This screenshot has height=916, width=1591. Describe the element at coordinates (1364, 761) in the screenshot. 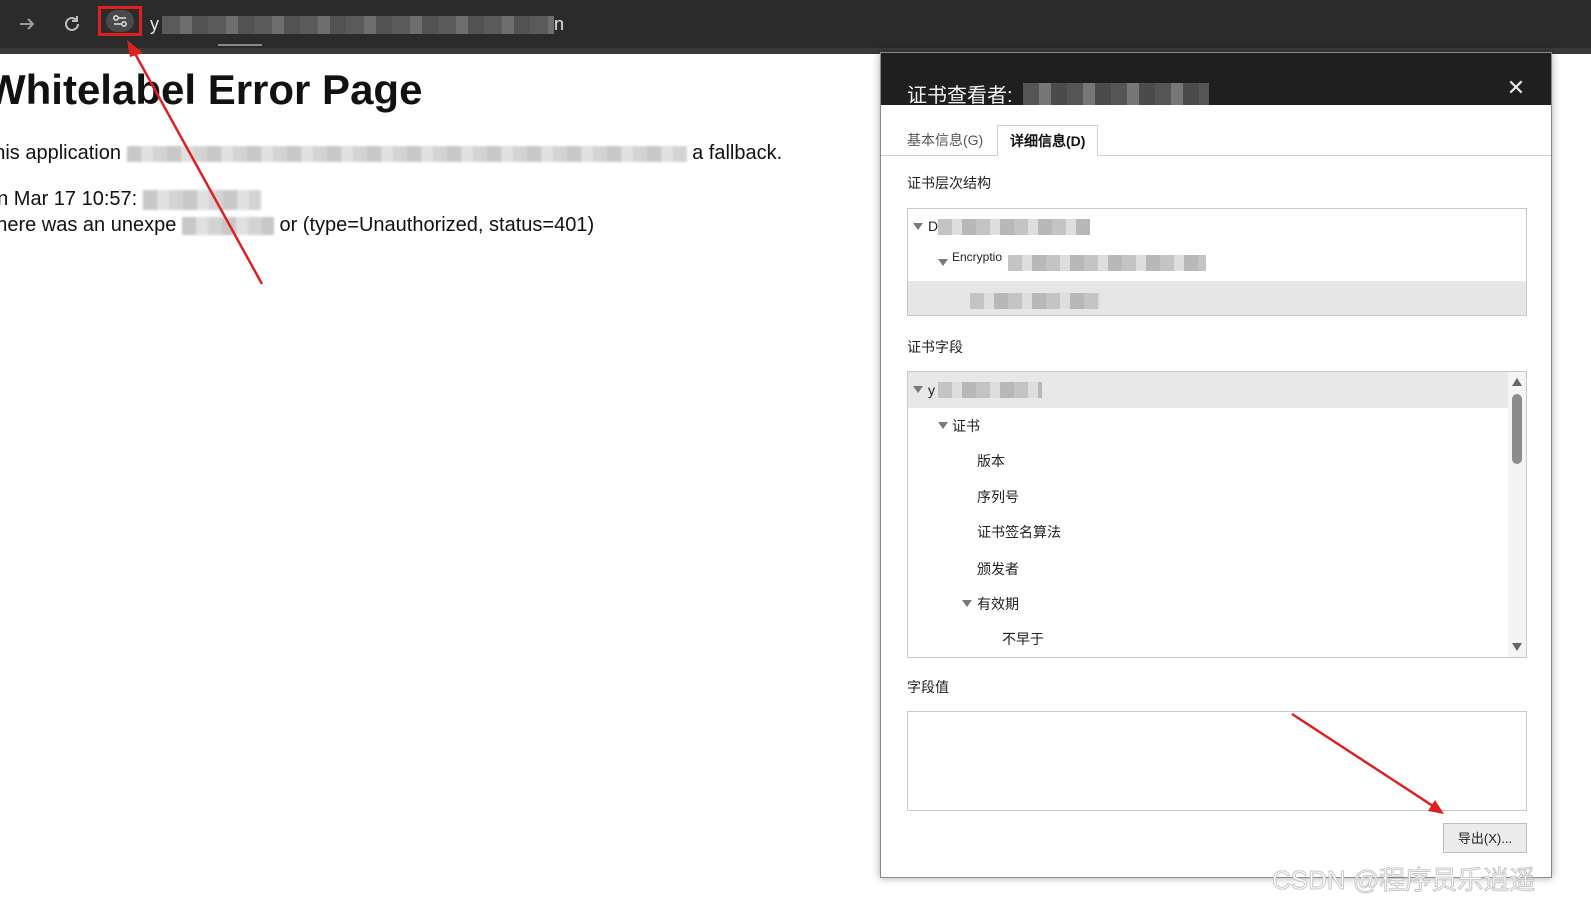

I see `annotation-arrow-export` at that location.